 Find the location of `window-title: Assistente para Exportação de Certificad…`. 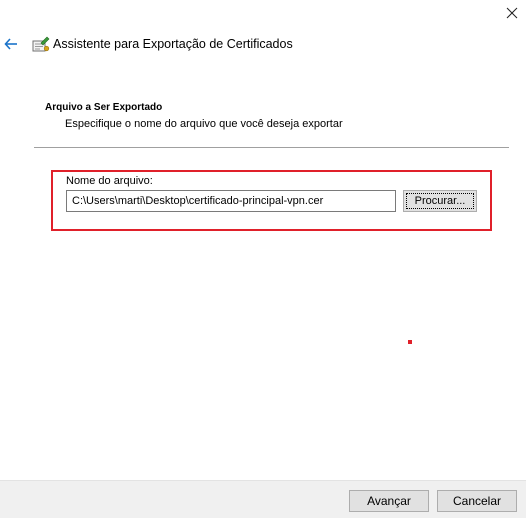

window-title: Assistente para Exportação de Certificad… is located at coordinates (173, 44).